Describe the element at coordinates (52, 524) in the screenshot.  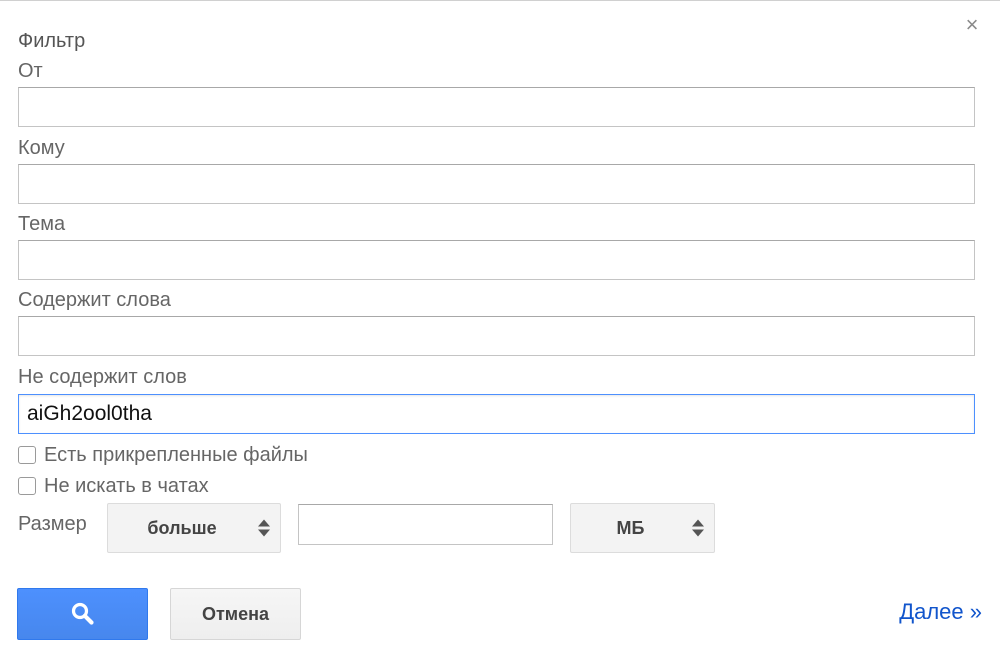
I see `size-label: Размер` at that location.